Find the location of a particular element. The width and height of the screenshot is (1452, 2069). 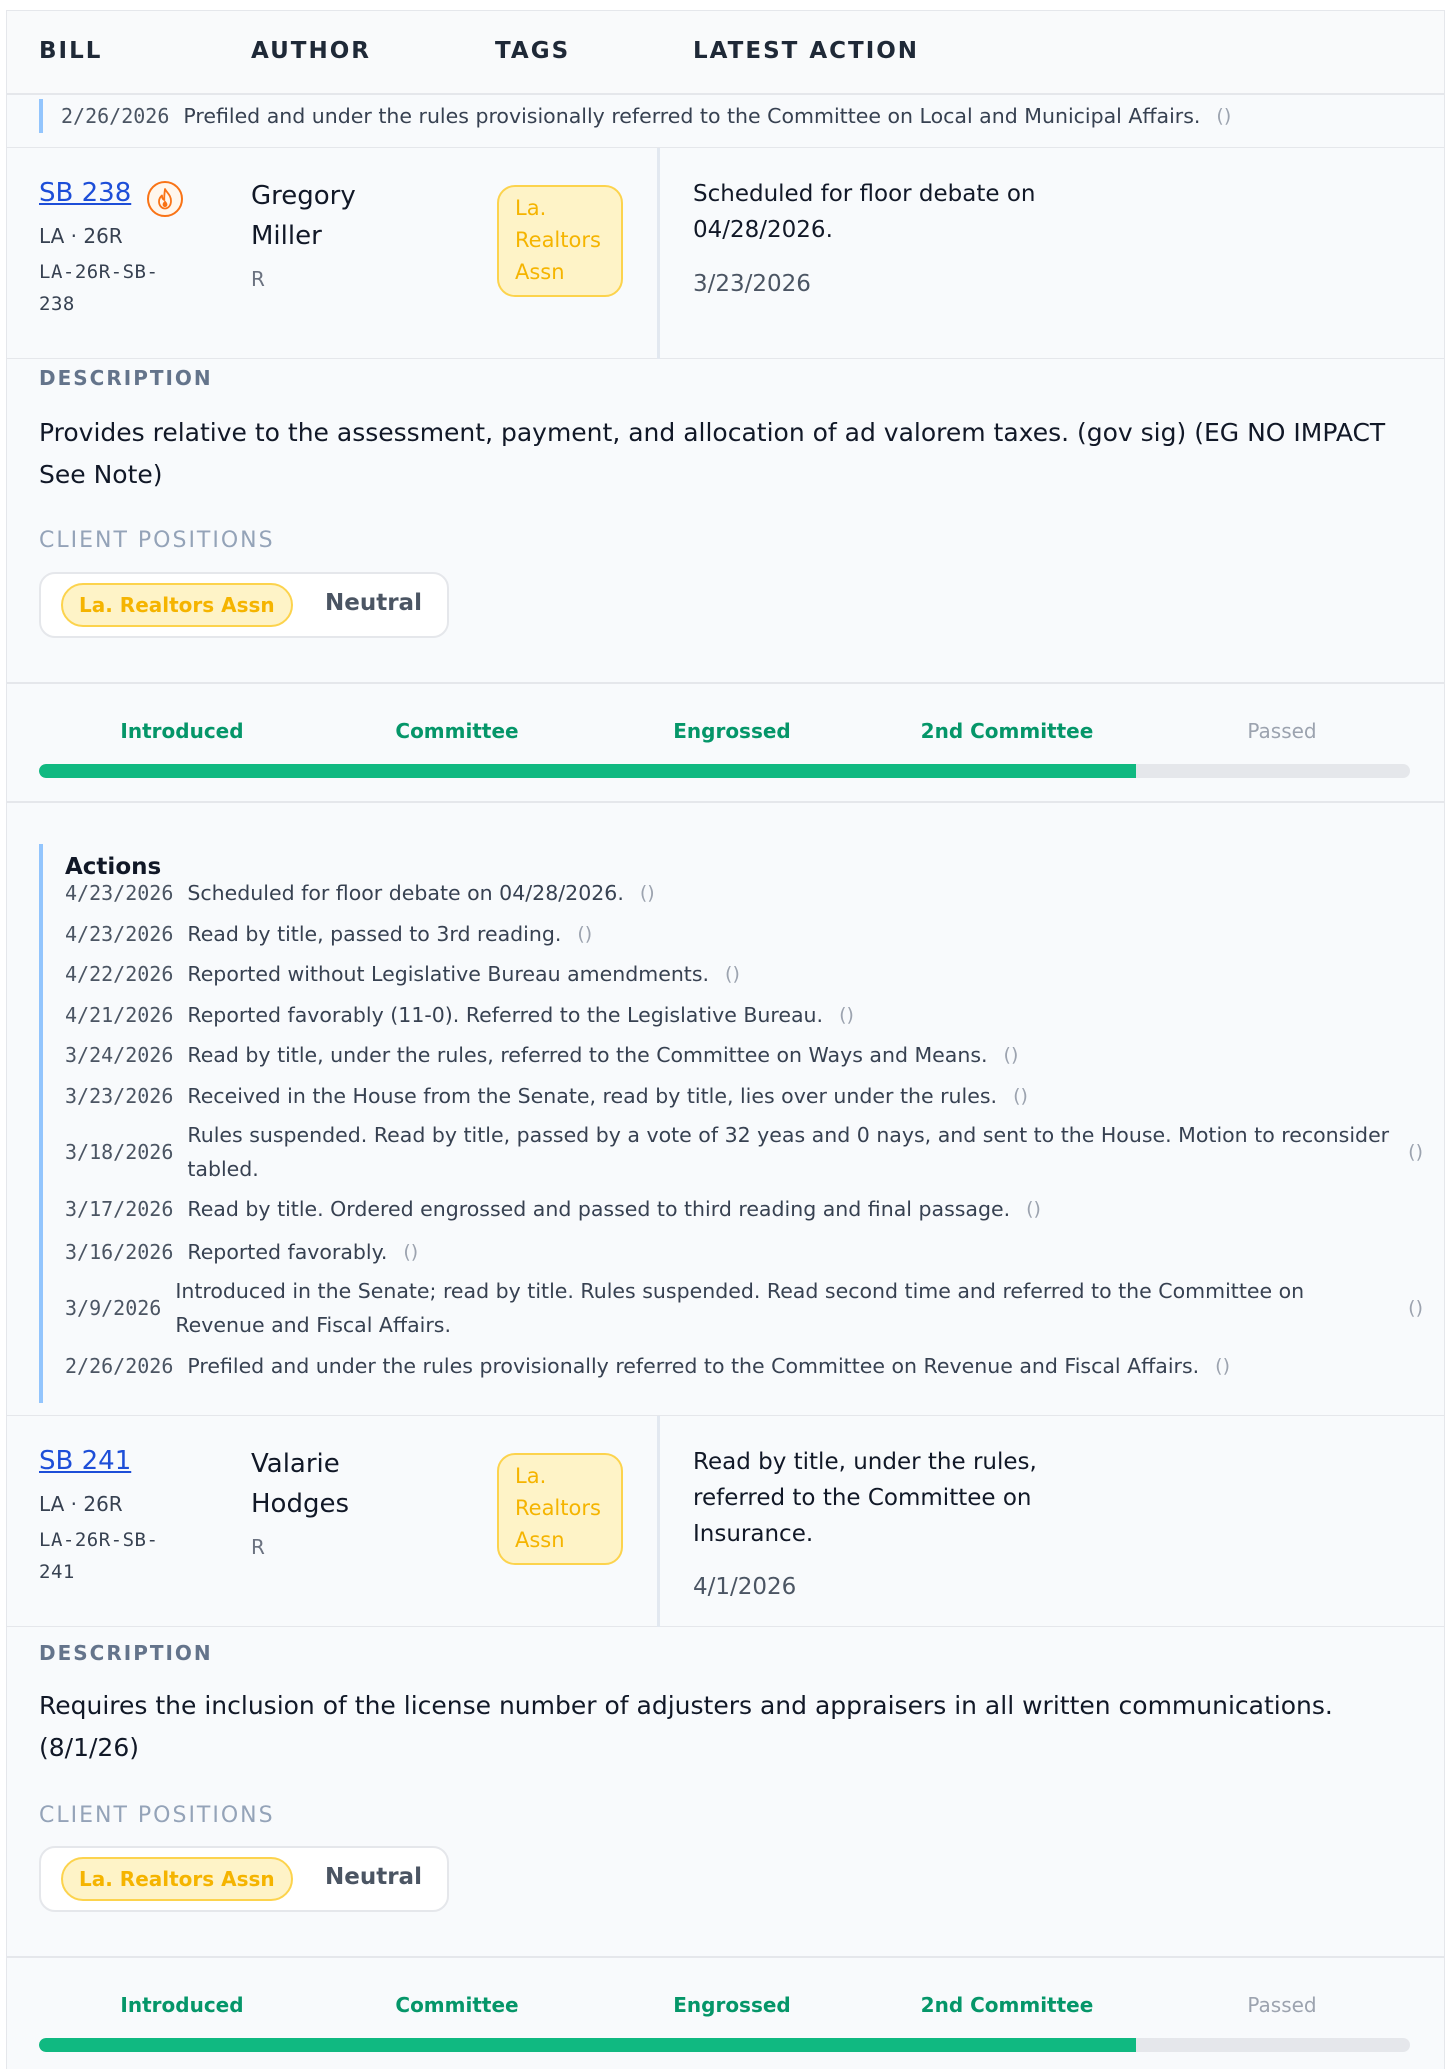

latest-action-date: 4/1/2026 is located at coordinates (745, 1587).